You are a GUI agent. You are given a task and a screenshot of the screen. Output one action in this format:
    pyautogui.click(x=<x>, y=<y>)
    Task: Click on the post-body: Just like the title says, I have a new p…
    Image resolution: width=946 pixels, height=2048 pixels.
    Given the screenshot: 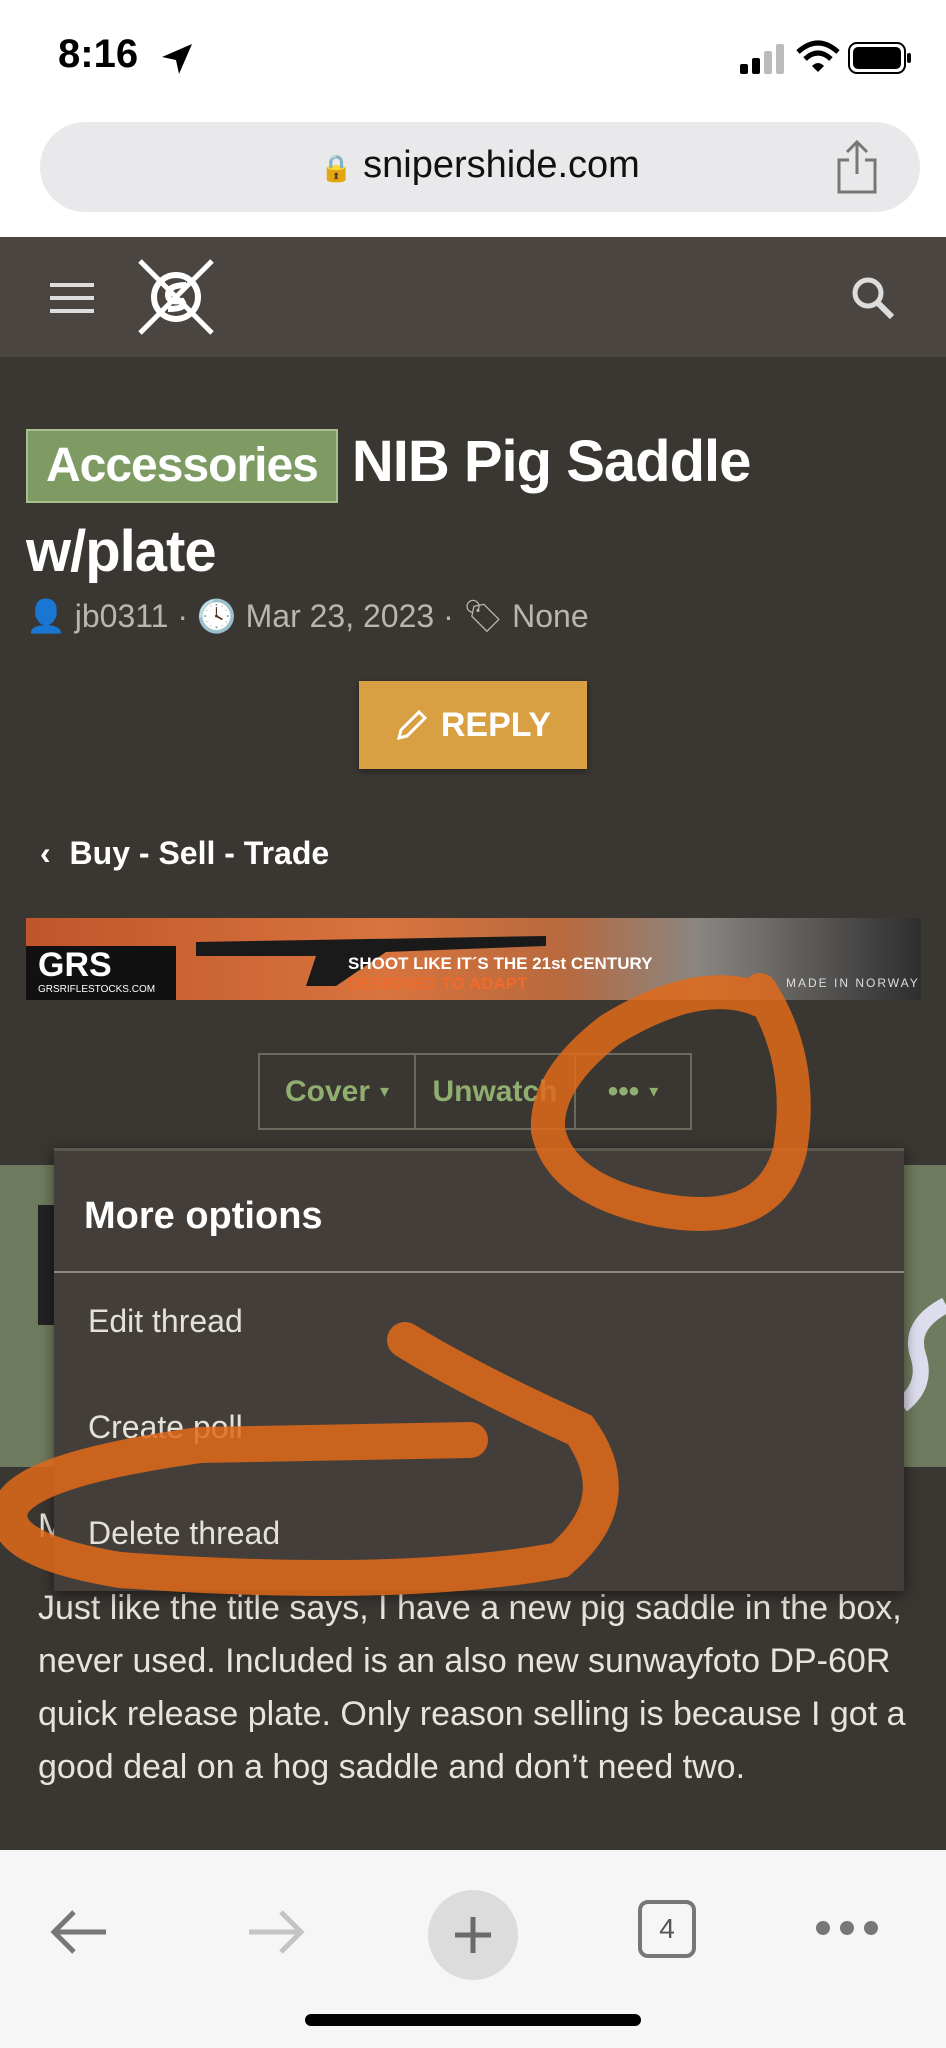 What is the action you would take?
    pyautogui.click(x=472, y=1687)
    